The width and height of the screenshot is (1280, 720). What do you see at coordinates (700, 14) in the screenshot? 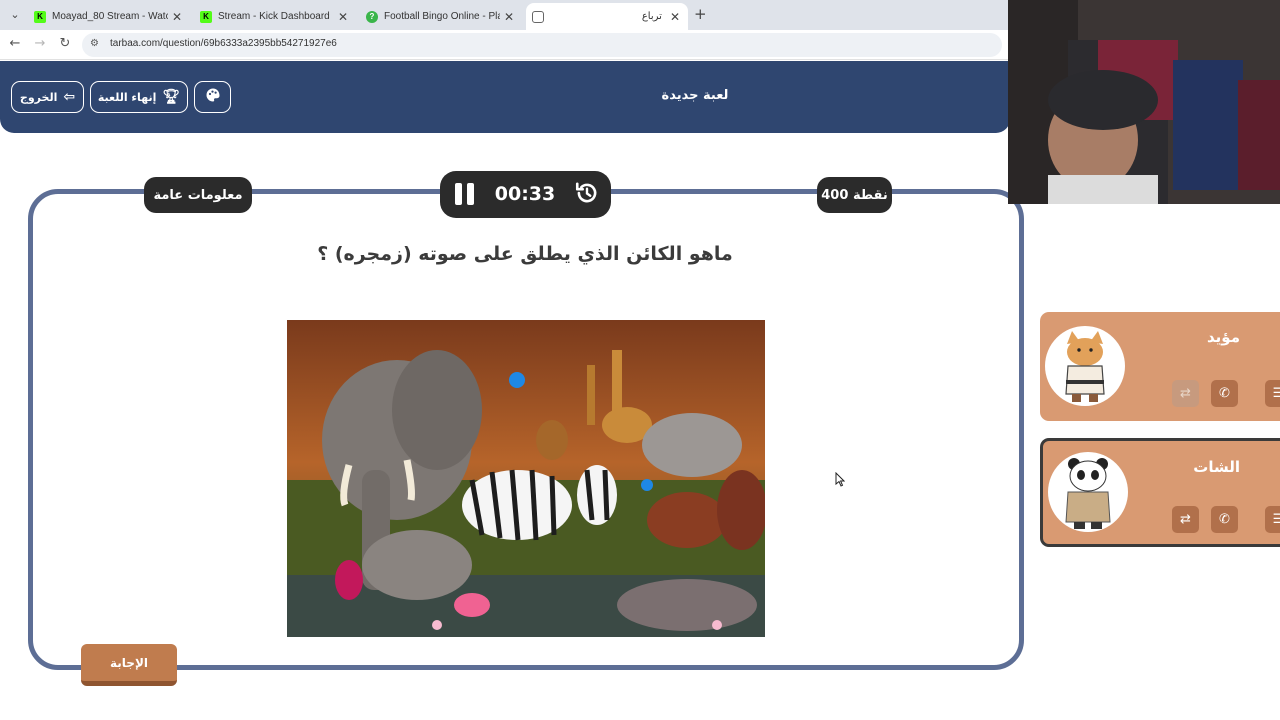
I see `new-tab-icon: +` at bounding box center [700, 14].